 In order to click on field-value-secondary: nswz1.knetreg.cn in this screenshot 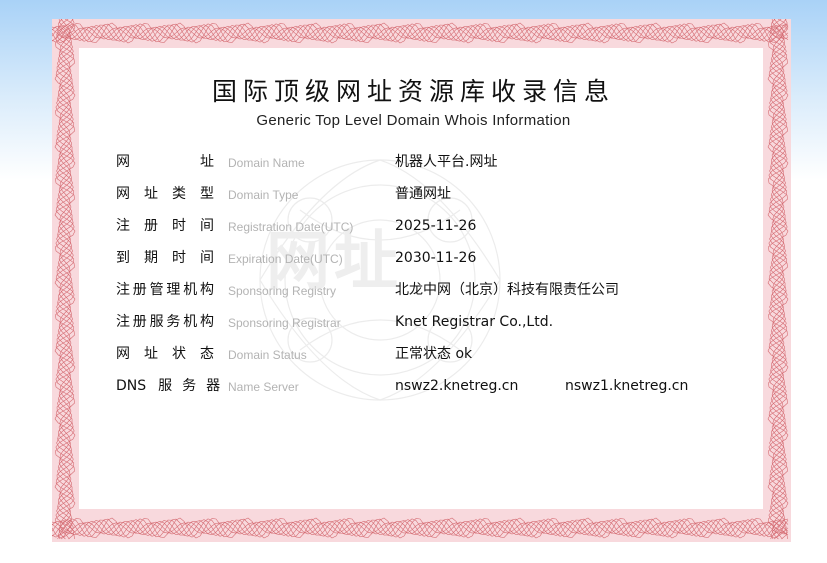, I will do `click(627, 386)`.